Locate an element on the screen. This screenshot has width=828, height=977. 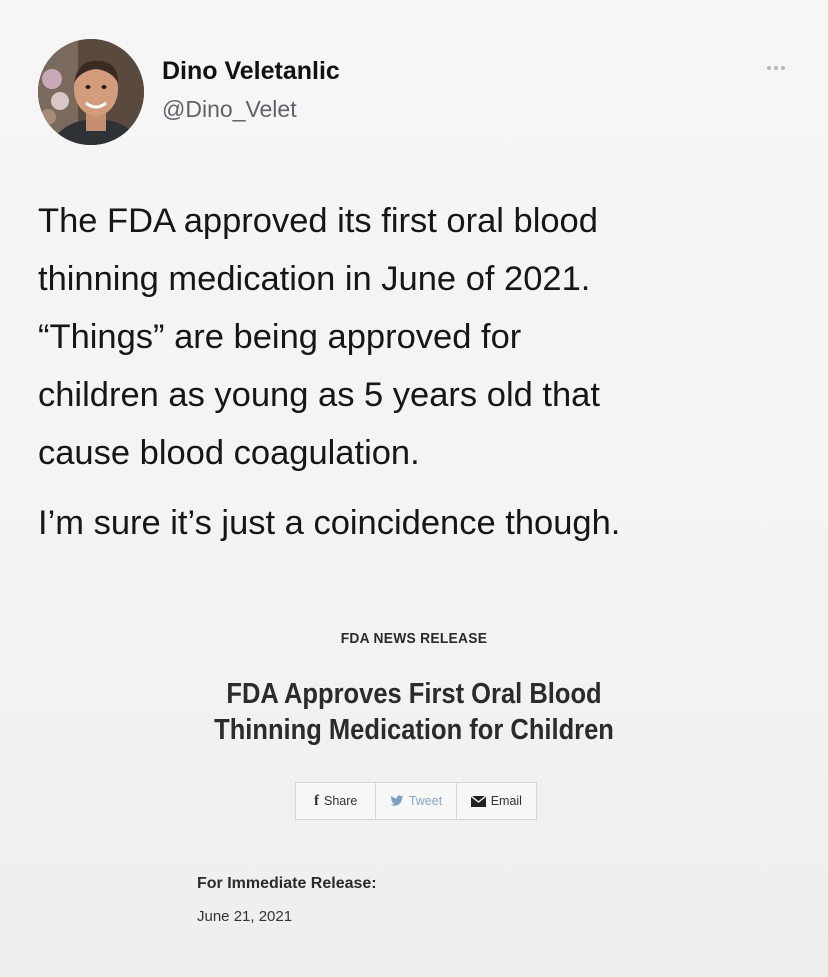
more-options-icon is located at coordinates (769, 68).